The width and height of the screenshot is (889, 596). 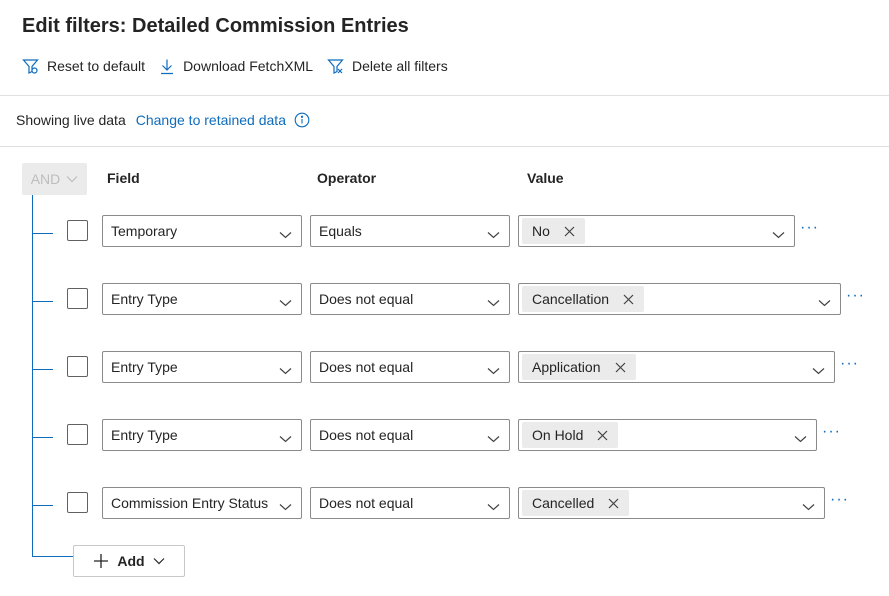 What do you see at coordinates (144, 231) in the screenshot?
I see `field-value: Temporary` at bounding box center [144, 231].